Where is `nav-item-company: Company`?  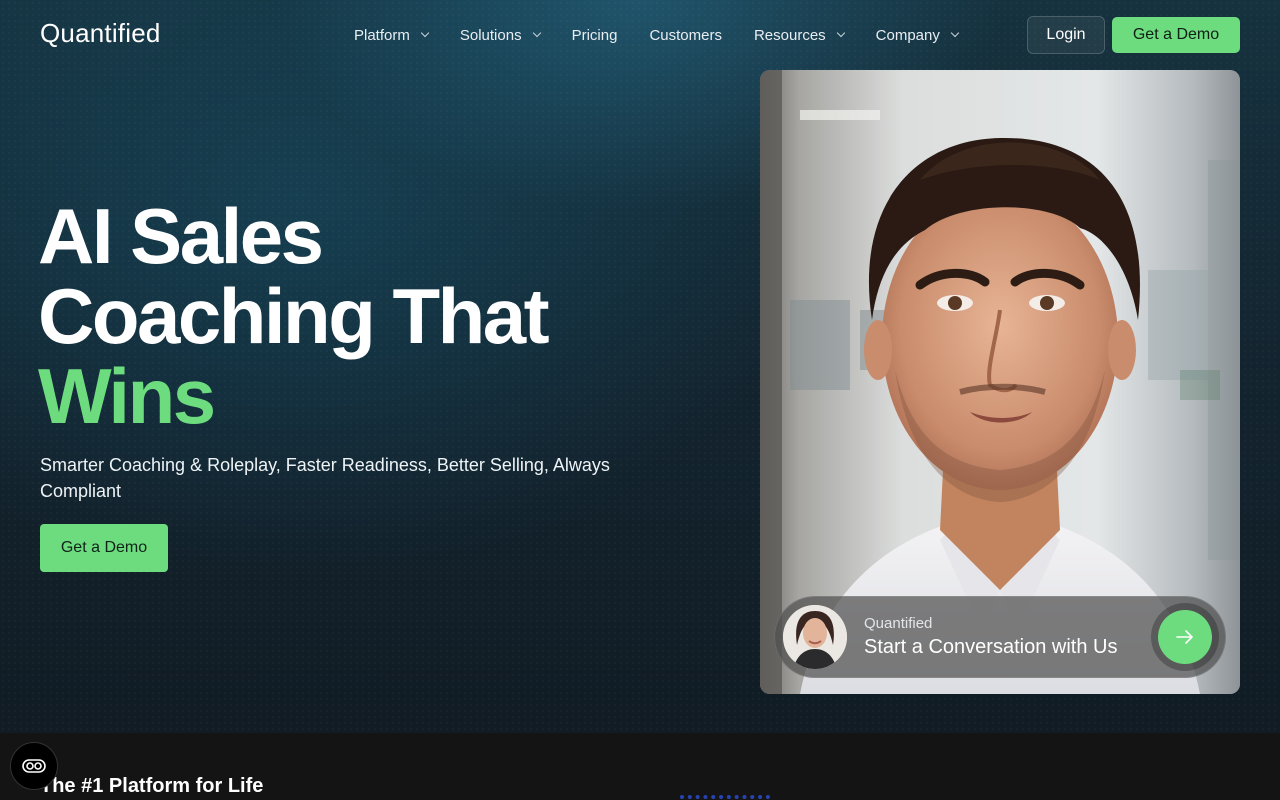
nav-item-company: Company is located at coordinates (917, 35).